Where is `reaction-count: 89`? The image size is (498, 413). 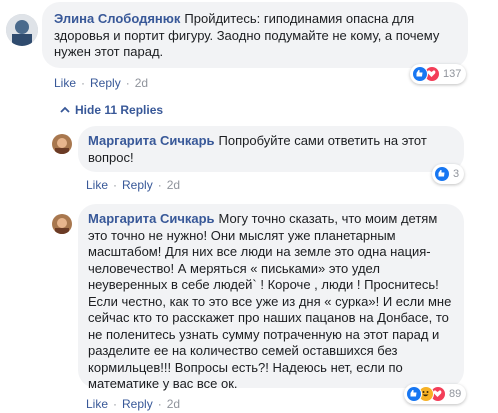 reaction-count: 89 is located at coordinates (455, 393).